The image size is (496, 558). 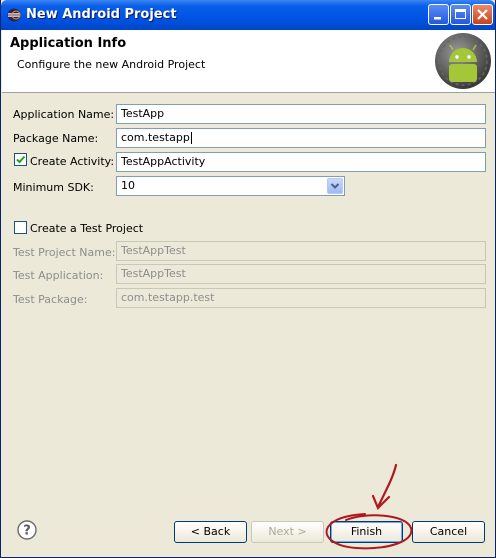 What do you see at coordinates (230, 186) in the screenshot?
I see `min-sdk-combo: 10` at bounding box center [230, 186].